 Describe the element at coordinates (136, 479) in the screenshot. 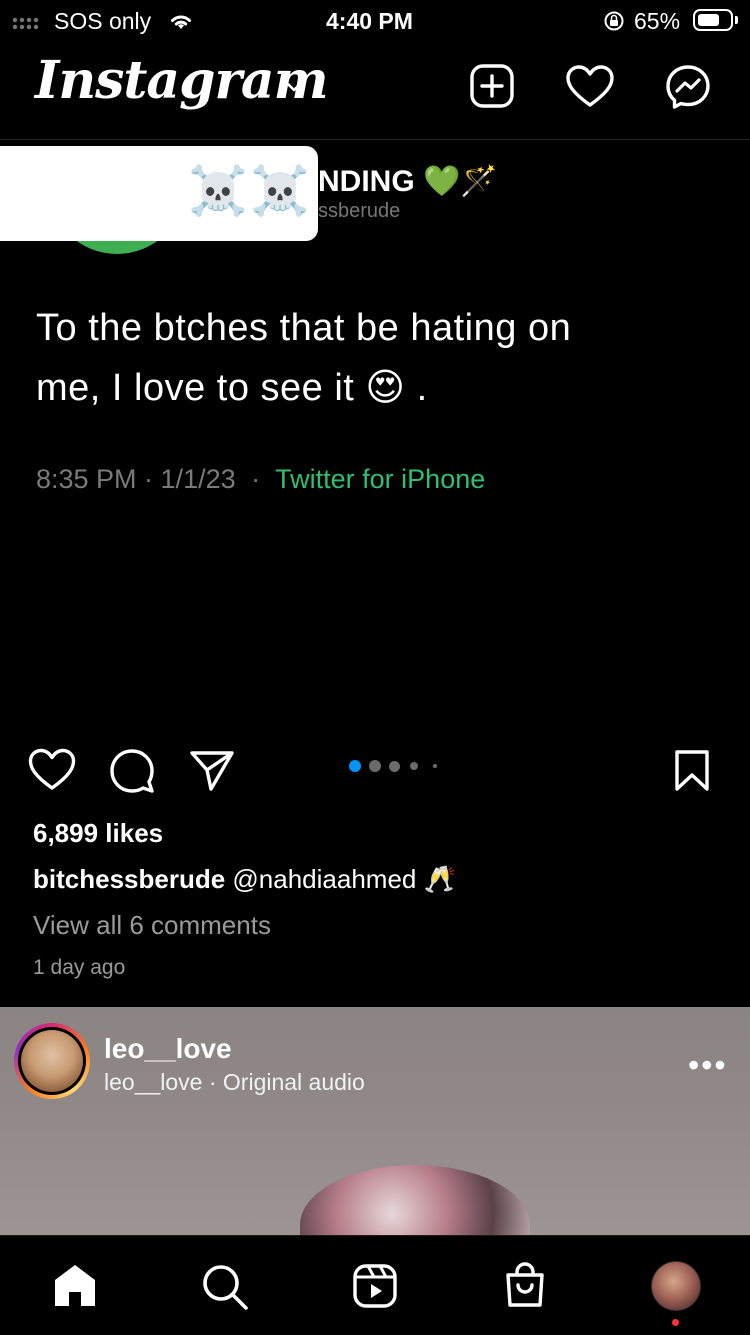

I see `tweet-timestamp: 8:35 PM · 1/1/23` at that location.